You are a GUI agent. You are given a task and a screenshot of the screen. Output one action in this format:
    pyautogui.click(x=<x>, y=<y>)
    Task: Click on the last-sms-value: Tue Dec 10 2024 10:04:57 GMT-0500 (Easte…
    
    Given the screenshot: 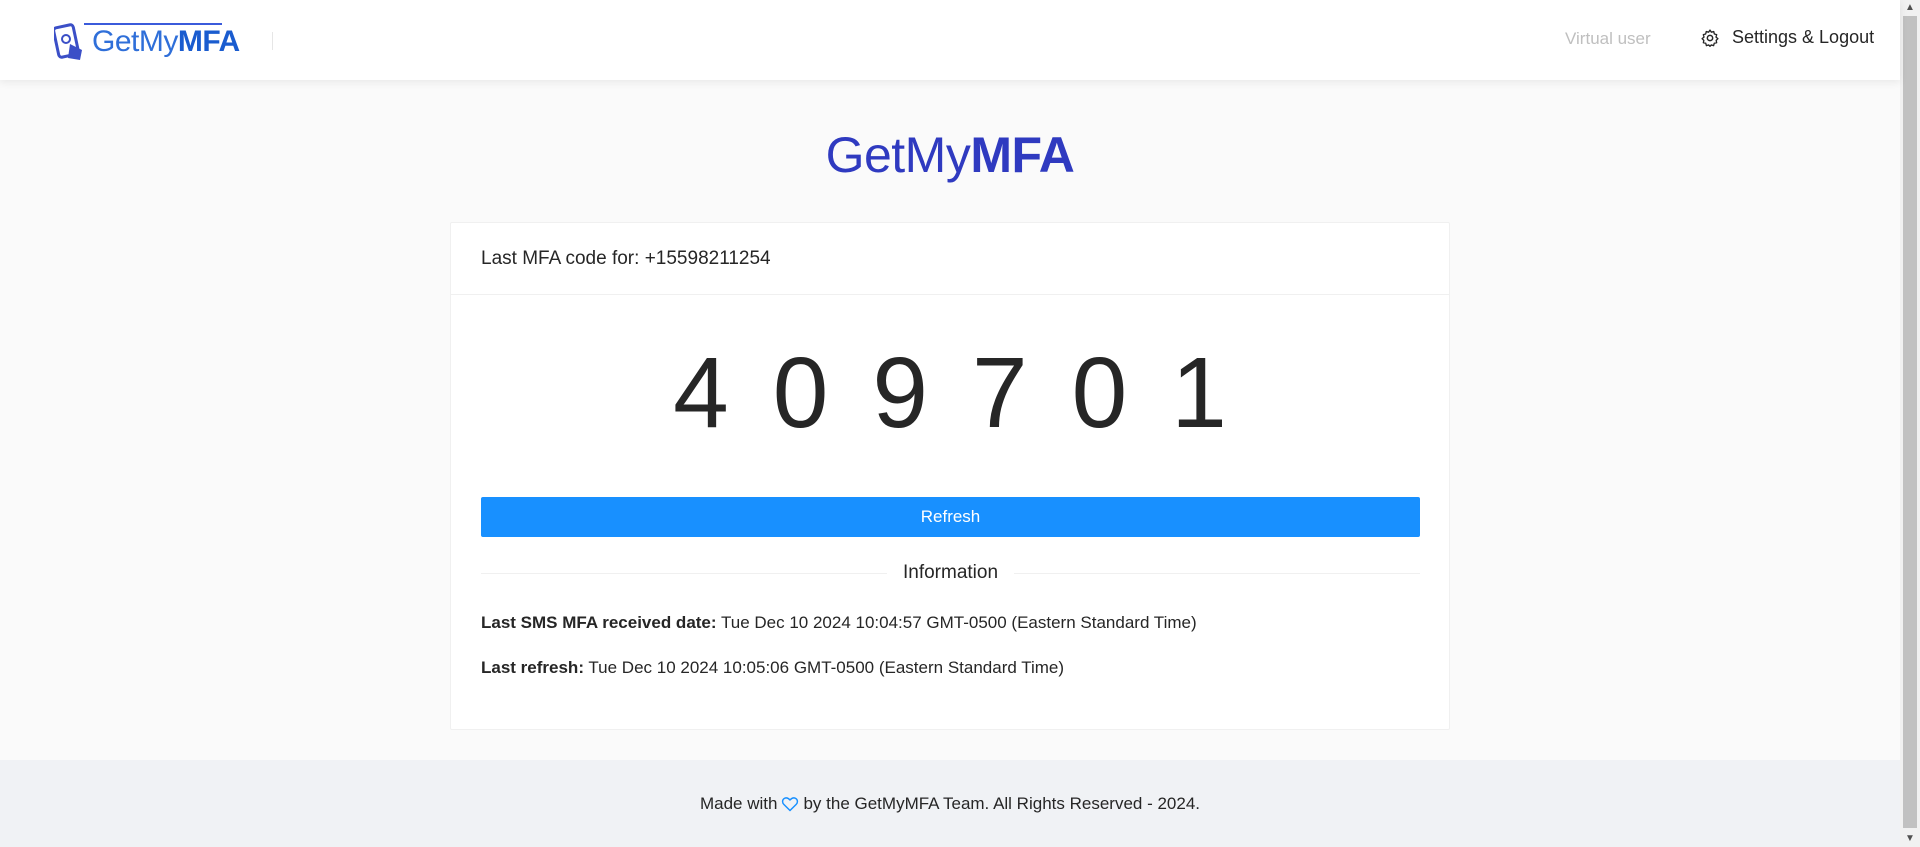 What is the action you would take?
    pyautogui.click(x=958, y=622)
    